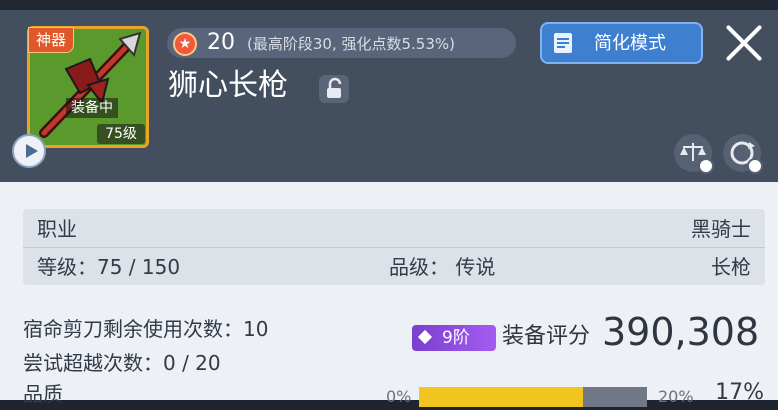  Describe the element at coordinates (615, 397) in the screenshot. I see `quality-bar-remainder` at that location.